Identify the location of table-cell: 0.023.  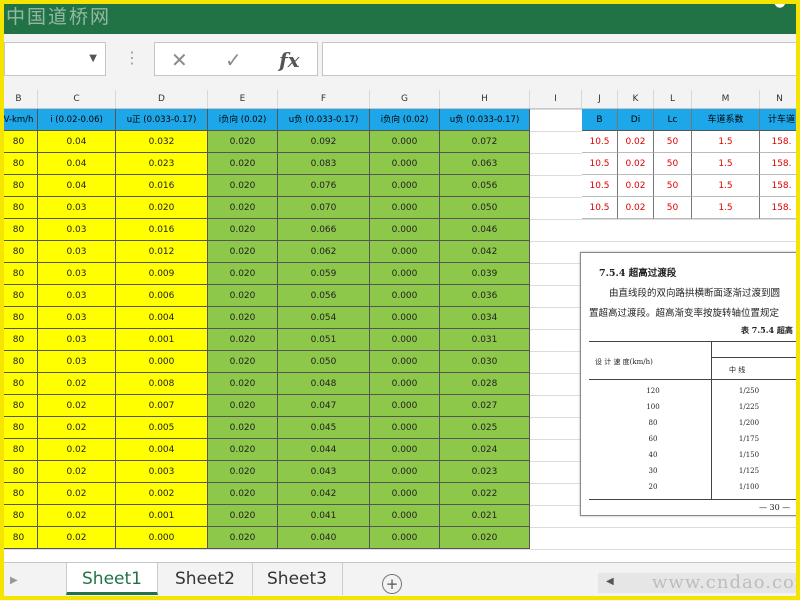
(485, 472).